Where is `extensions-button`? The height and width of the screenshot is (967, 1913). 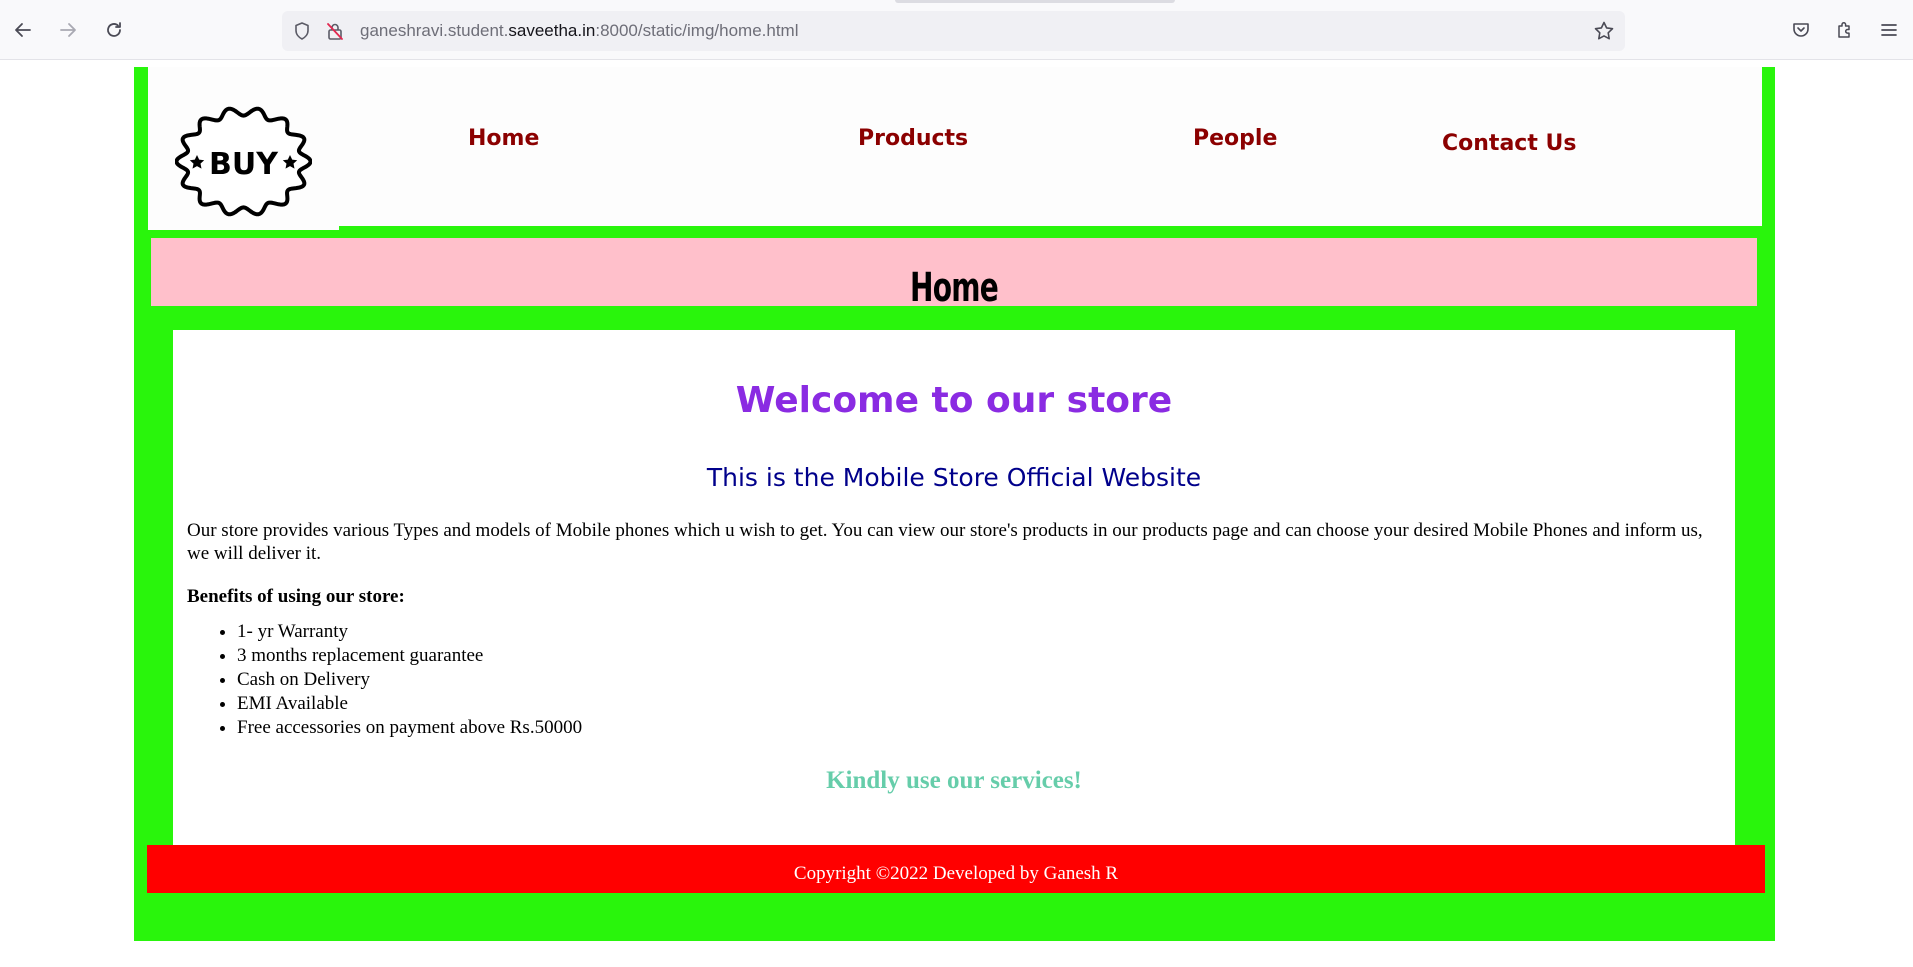
extensions-button is located at coordinates (1845, 30).